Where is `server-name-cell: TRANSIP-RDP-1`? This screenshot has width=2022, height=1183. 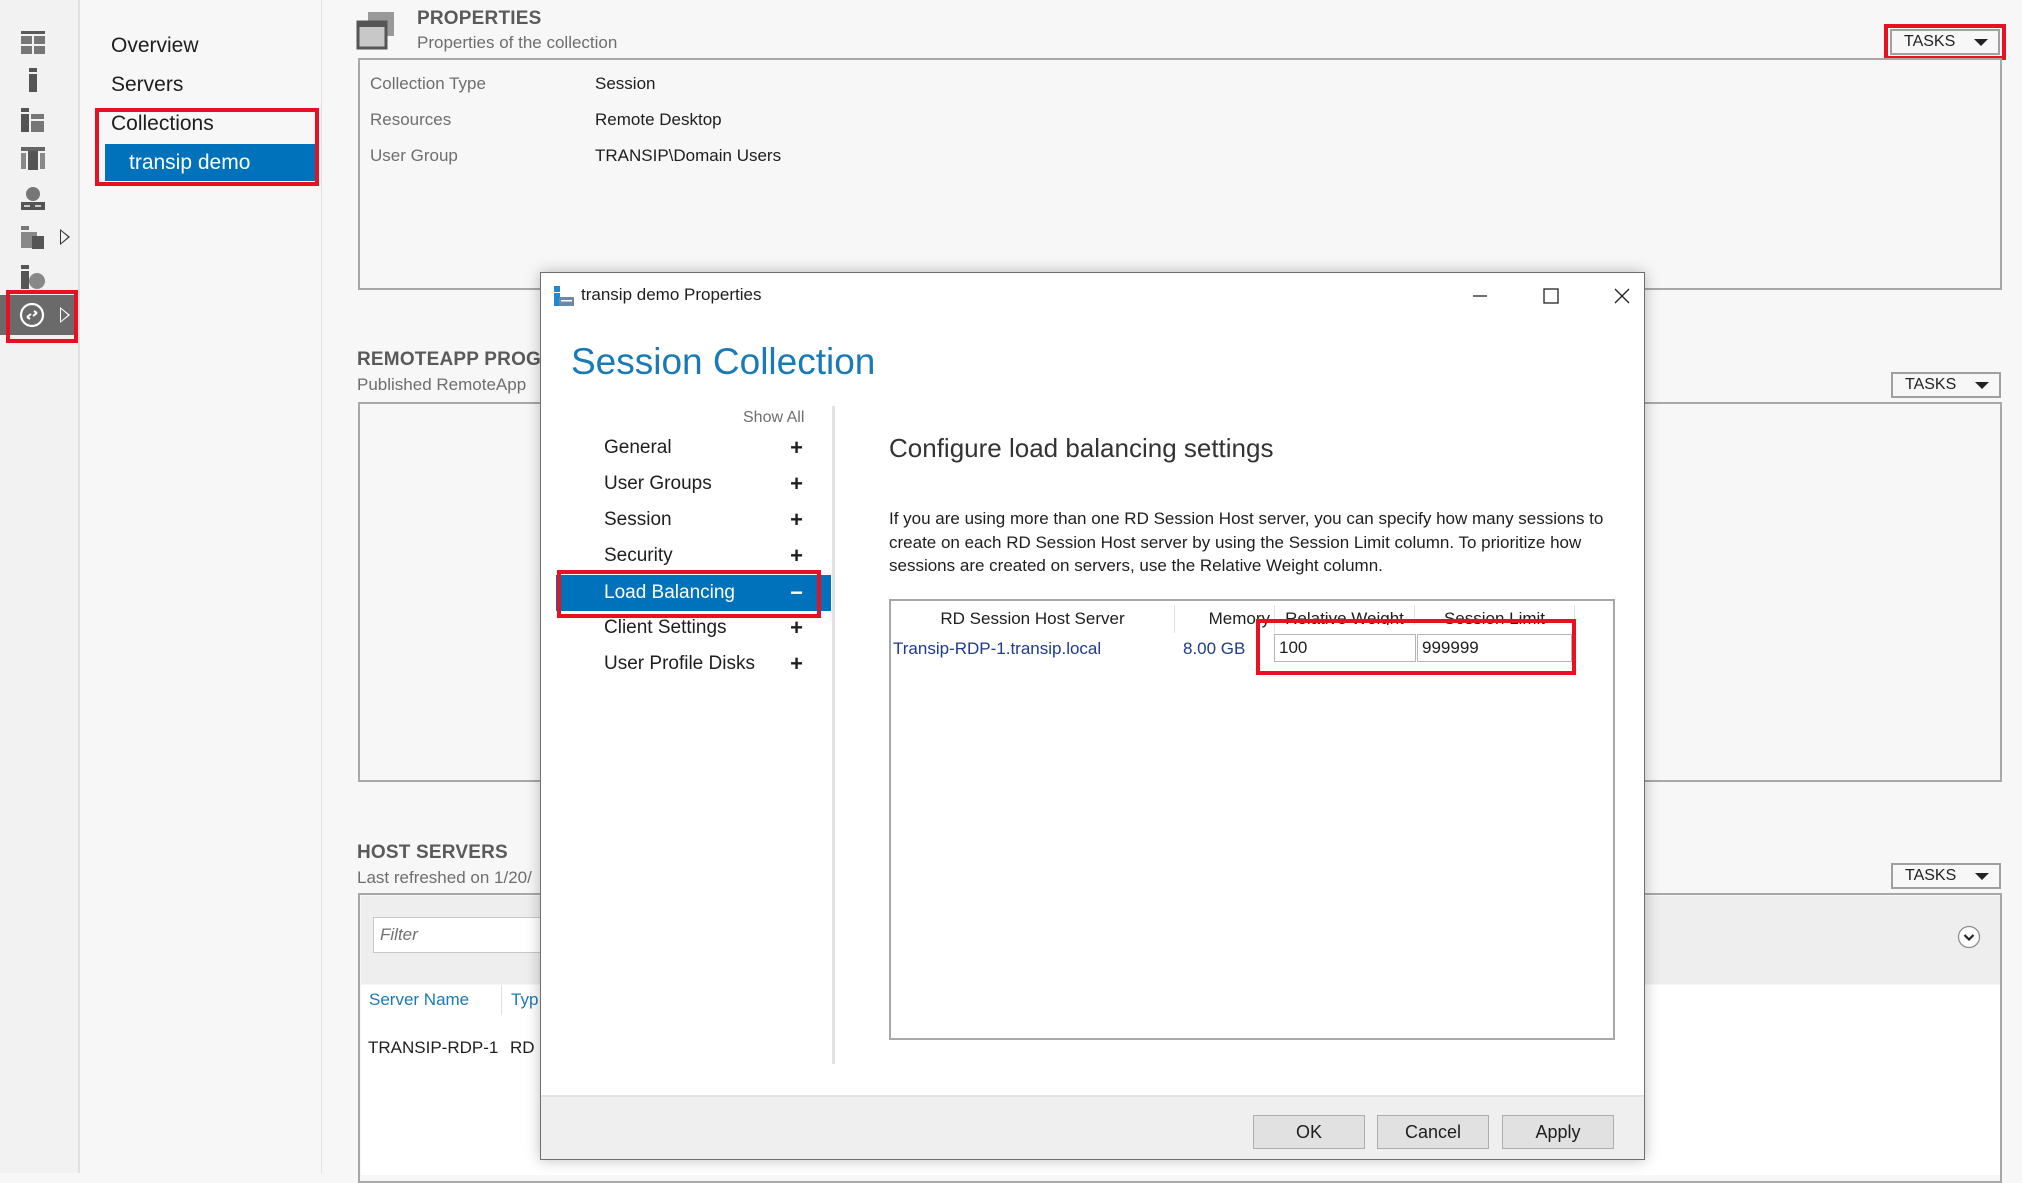 server-name-cell: TRANSIP-RDP-1 is located at coordinates (433, 1048).